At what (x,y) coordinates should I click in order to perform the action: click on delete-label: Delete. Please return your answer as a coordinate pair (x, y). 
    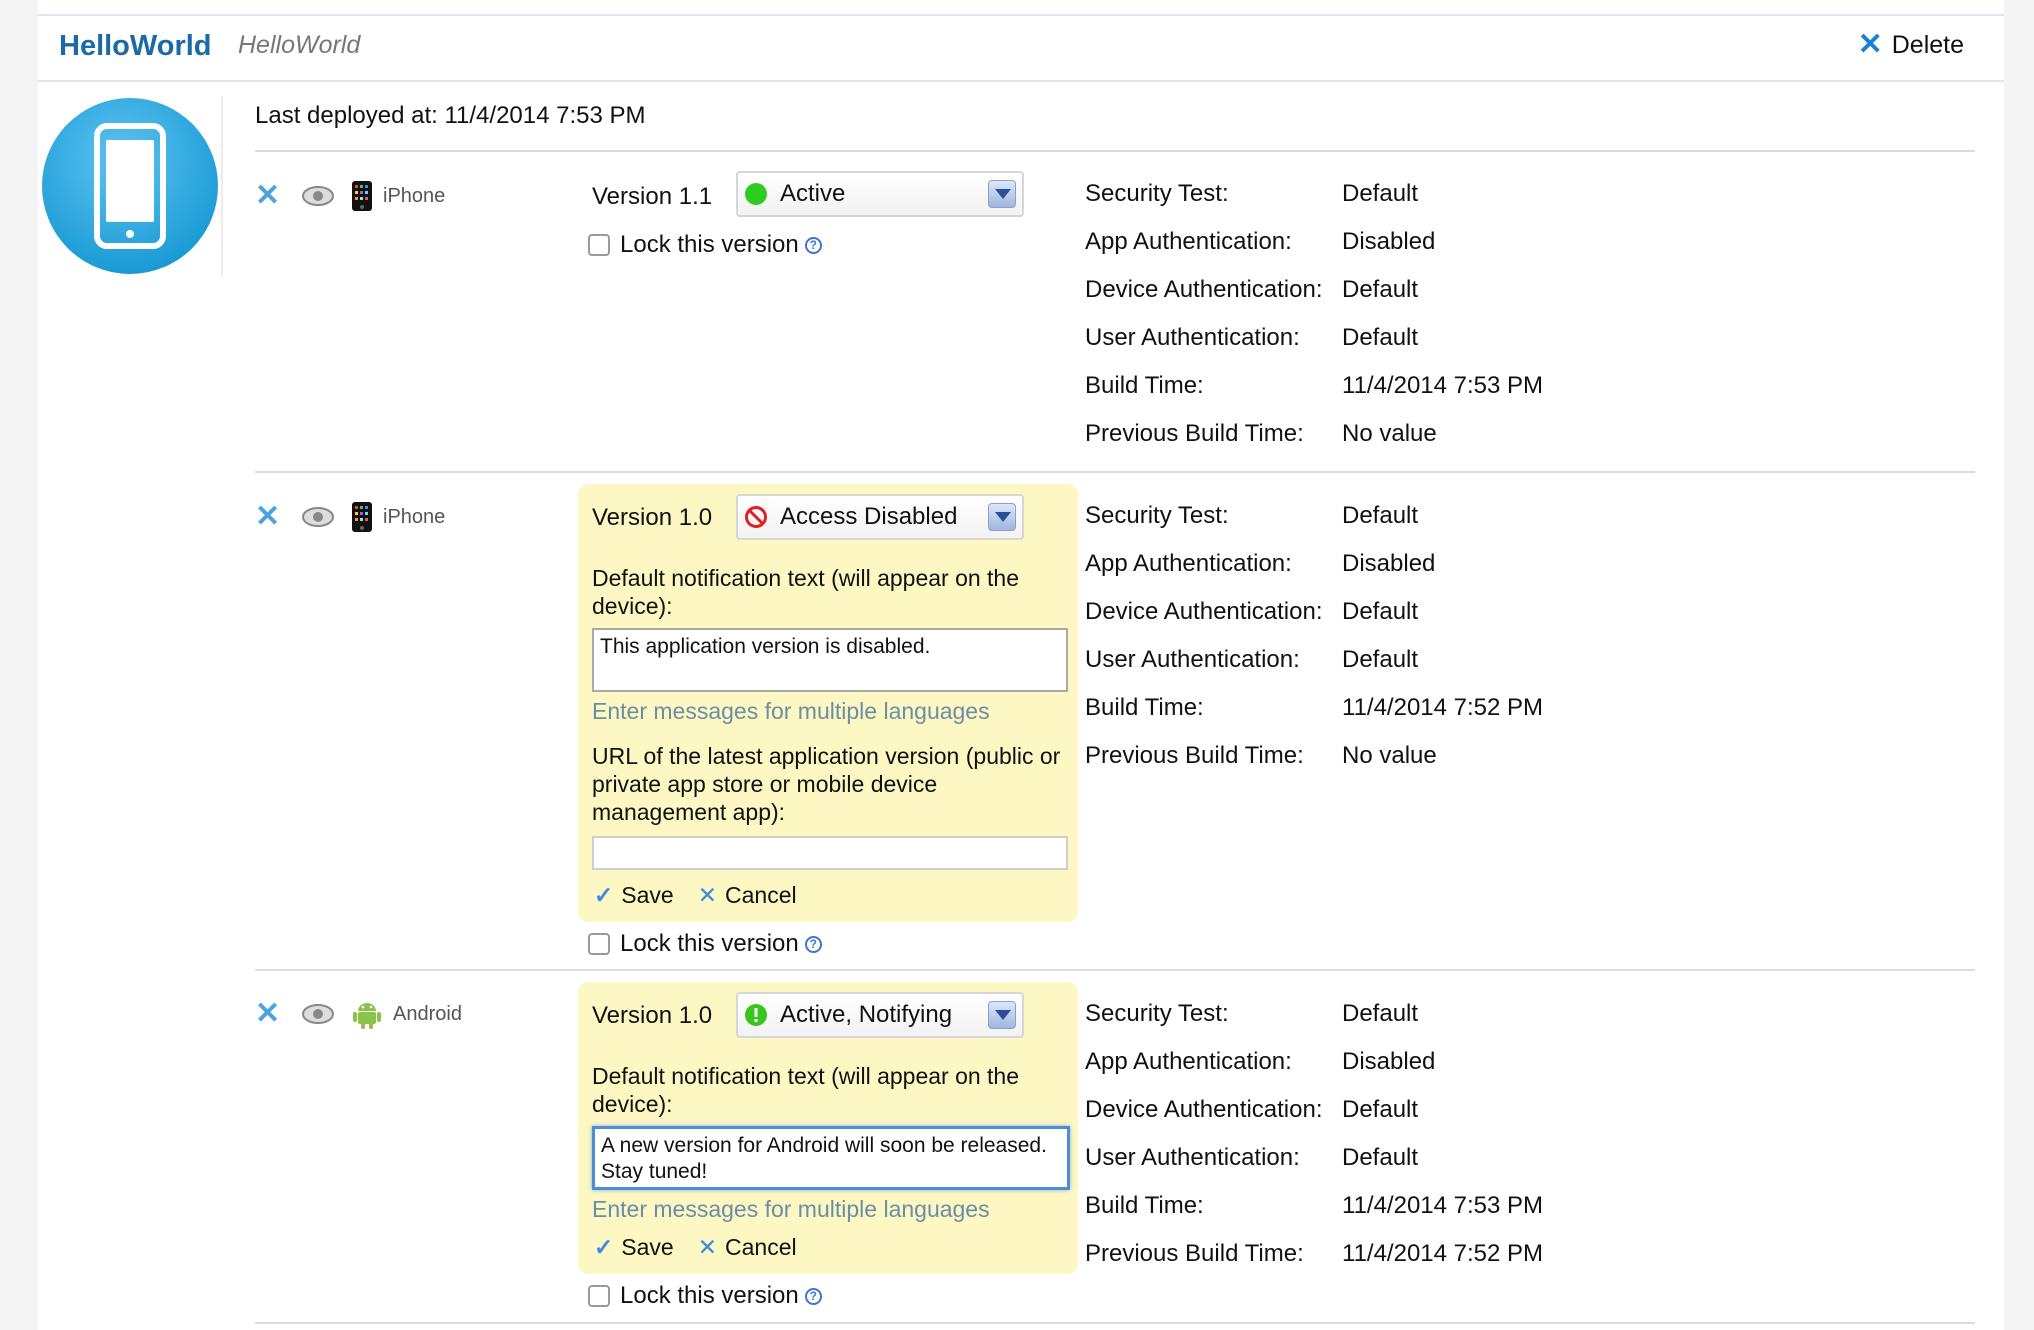
    Looking at the image, I should click on (1927, 44).